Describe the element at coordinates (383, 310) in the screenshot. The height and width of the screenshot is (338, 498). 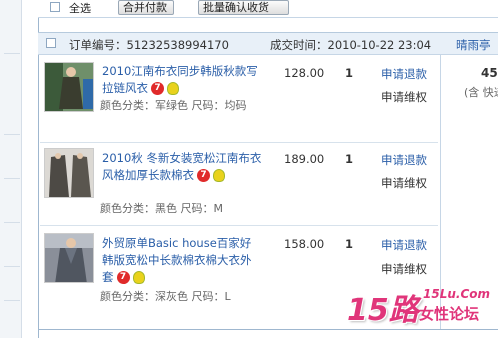
I see `watermark-brand: 15路` at that location.